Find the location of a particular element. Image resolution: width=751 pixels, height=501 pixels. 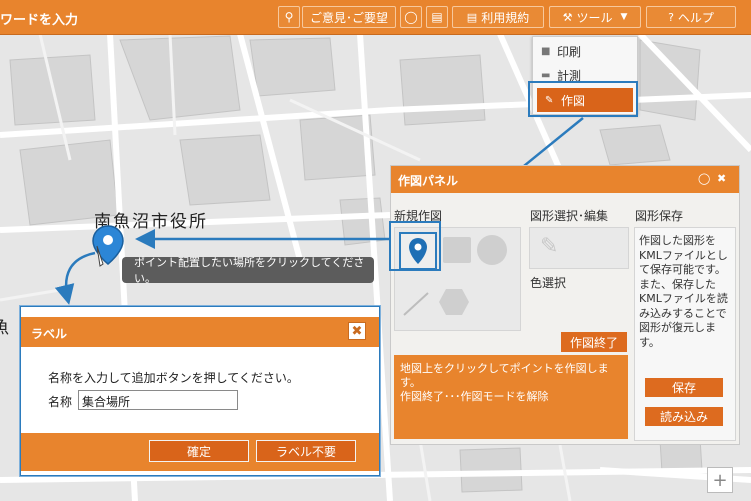

label-dialog-header: ラベル ✖ is located at coordinates (200, 332).